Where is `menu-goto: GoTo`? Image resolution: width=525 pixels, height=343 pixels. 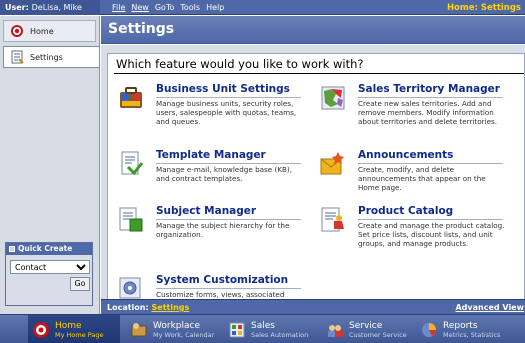
menu-goto: GoTo is located at coordinates (165, 7).